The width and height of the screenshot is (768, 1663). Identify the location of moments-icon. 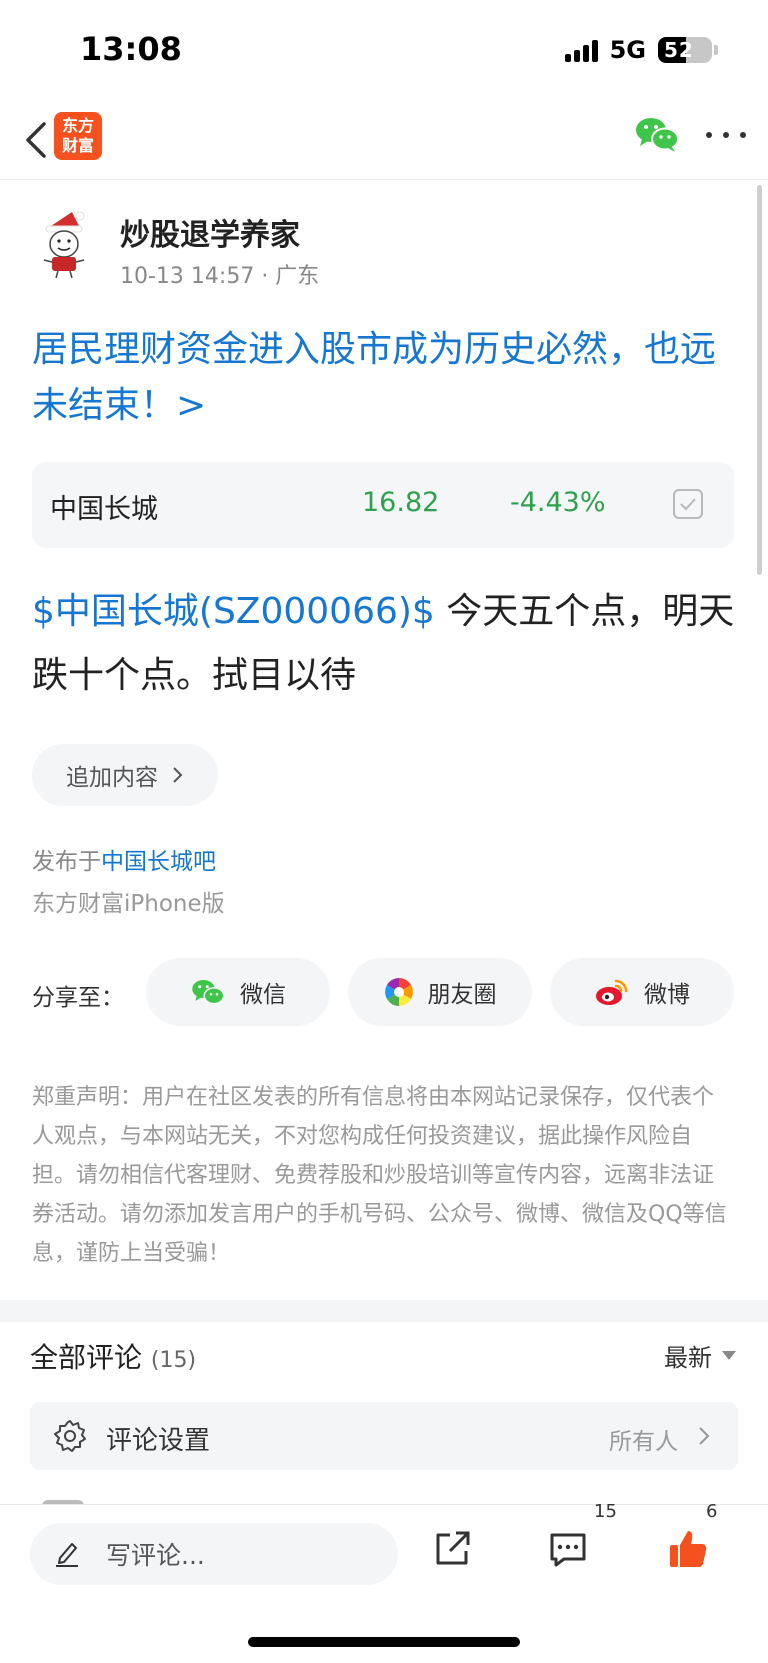
(398, 992).